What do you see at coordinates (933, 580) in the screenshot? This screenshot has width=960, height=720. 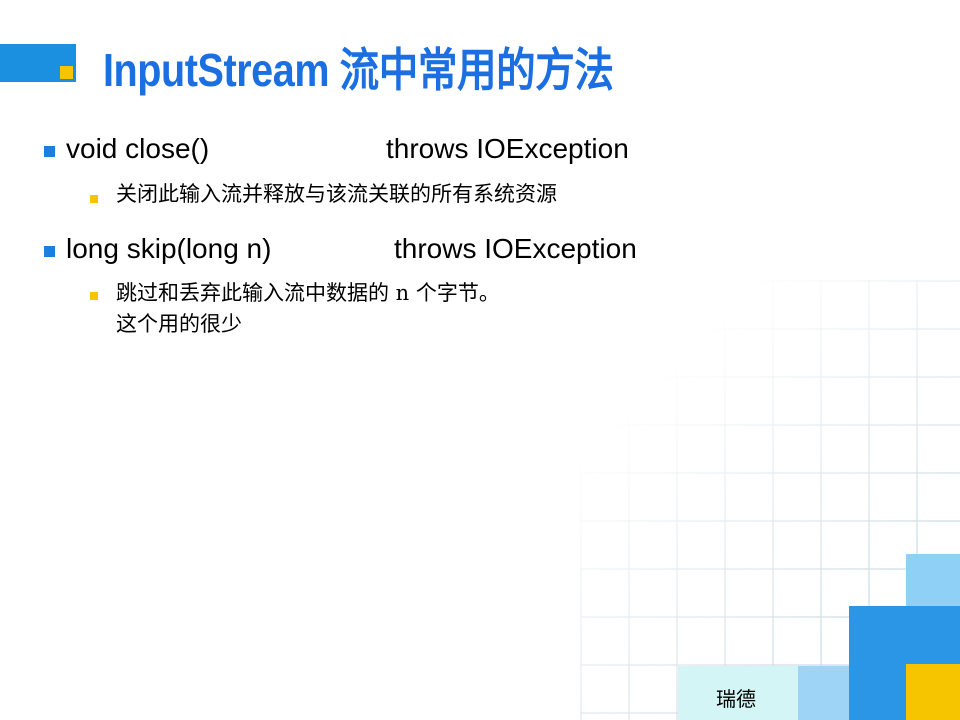 I see `deco-block-light-blue` at bounding box center [933, 580].